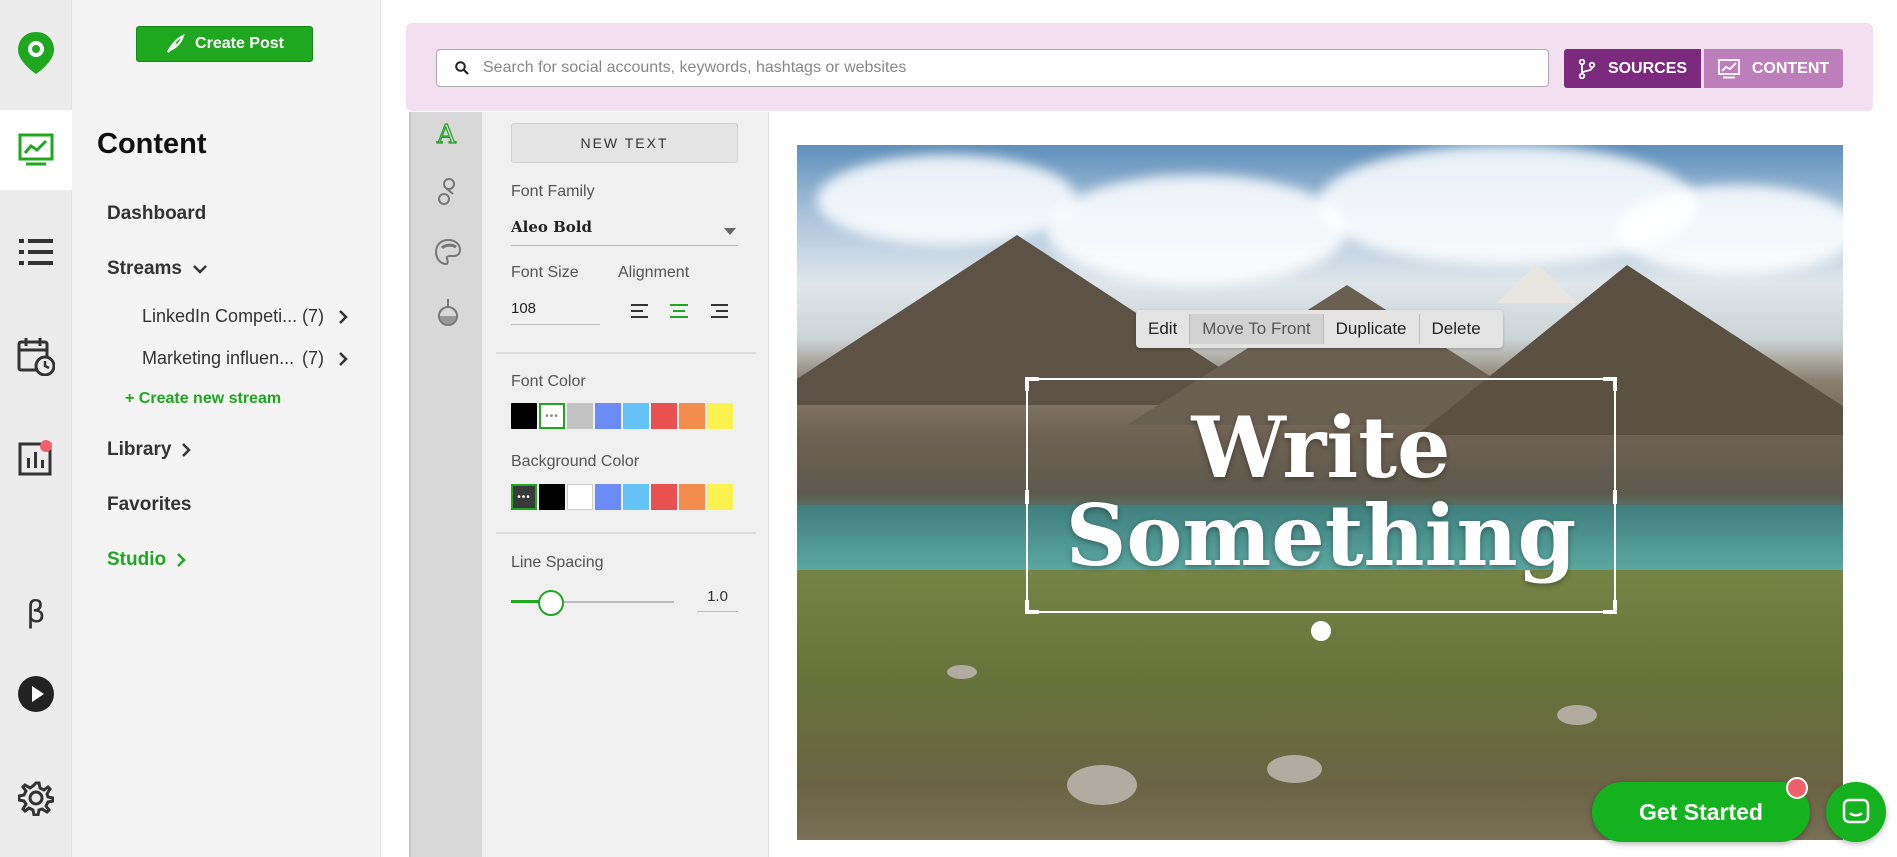 Image resolution: width=1897 pixels, height=857 pixels. I want to click on get-started-button: Get Started, so click(1701, 812).